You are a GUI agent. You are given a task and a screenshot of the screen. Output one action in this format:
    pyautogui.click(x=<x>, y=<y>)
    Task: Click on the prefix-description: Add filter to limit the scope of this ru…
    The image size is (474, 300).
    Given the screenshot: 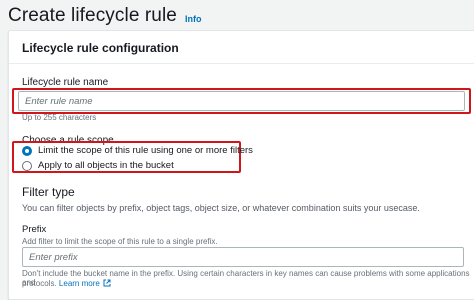 What is the action you would take?
    pyautogui.click(x=120, y=241)
    